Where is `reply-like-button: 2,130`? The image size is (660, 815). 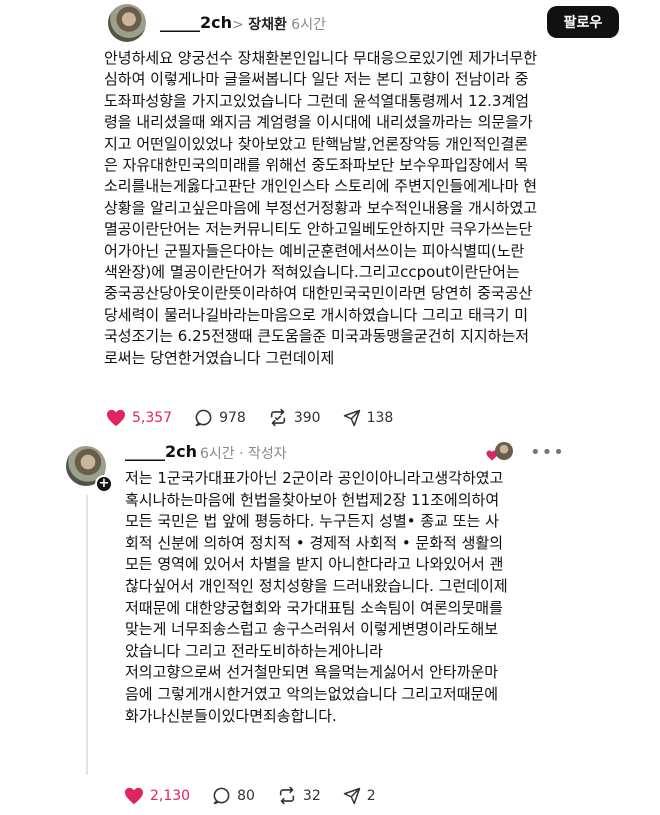
reply-like-button: 2,130 is located at coordinates (157, 796).